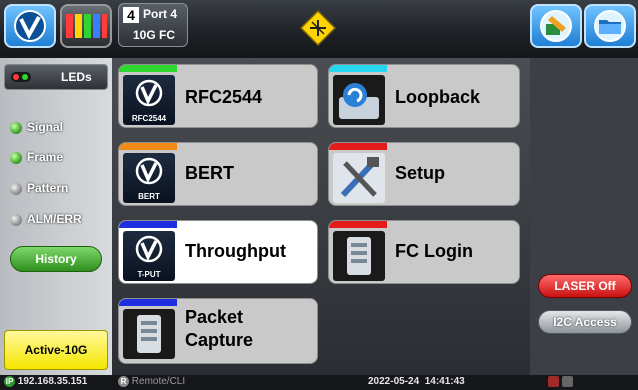  I want to click on active-rate-indicator: Active-10G, so click(56, 350).